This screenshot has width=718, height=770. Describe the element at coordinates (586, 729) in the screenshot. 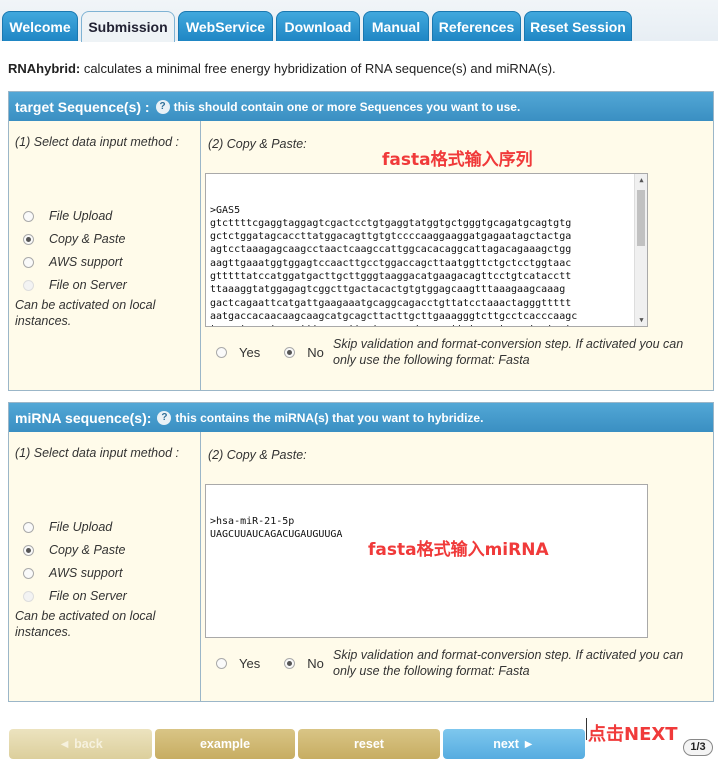

I see `text-cursor` at that location.